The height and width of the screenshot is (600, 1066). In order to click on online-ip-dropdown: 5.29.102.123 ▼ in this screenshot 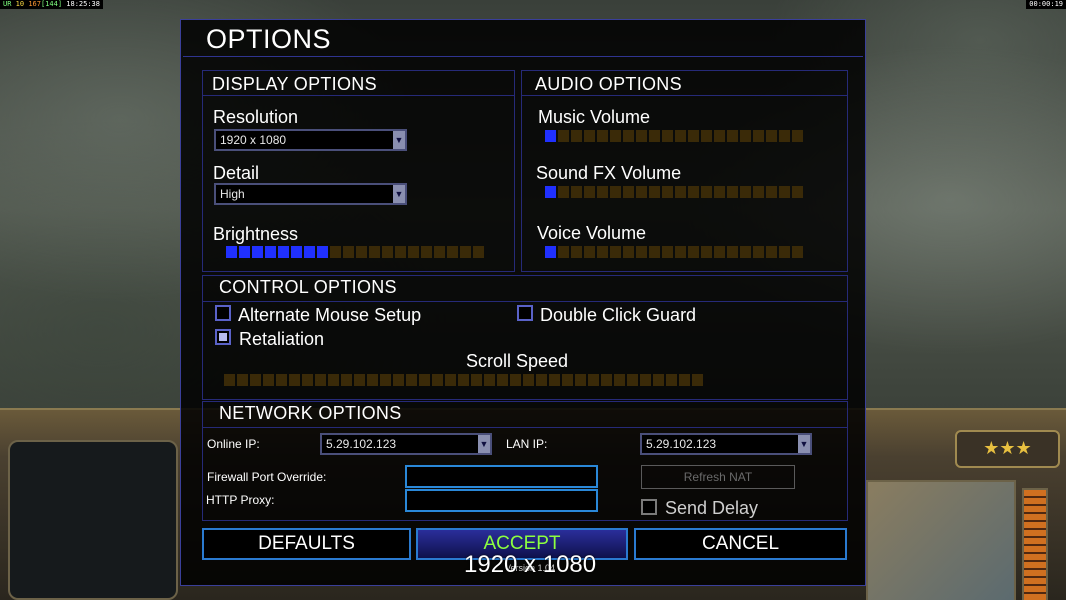, I will do `click(406, 444)`.